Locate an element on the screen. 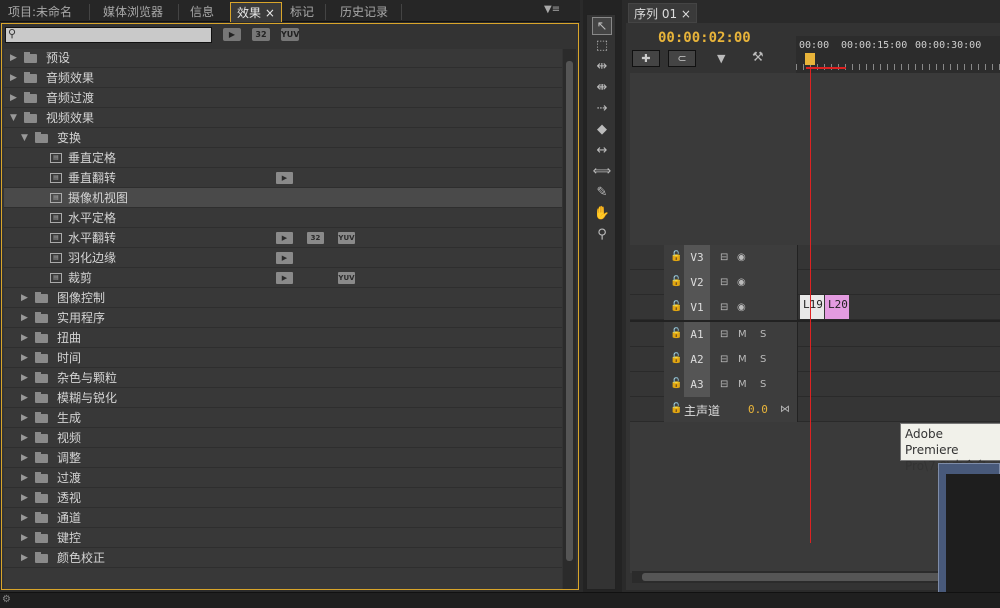 This screenshot has width=1000, height=608. linked-selection-icon: ⊂ is located at coordinates (682, 58).